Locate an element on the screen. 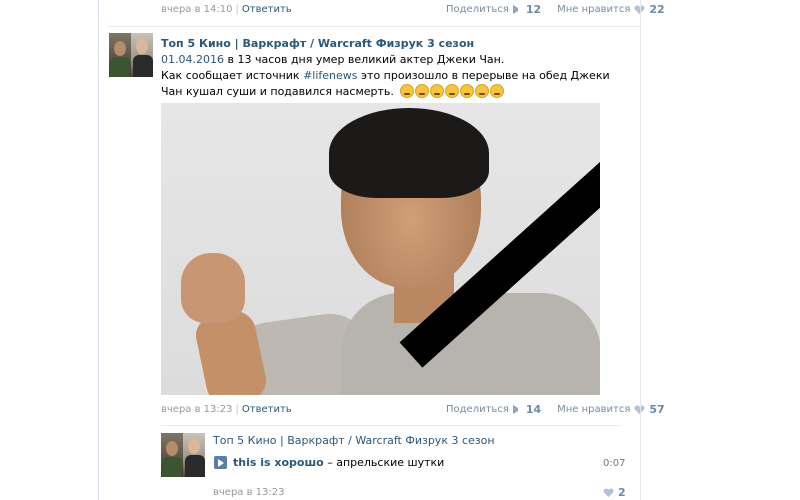  comment-like-button: 2 is located at coordinates (614, 492).